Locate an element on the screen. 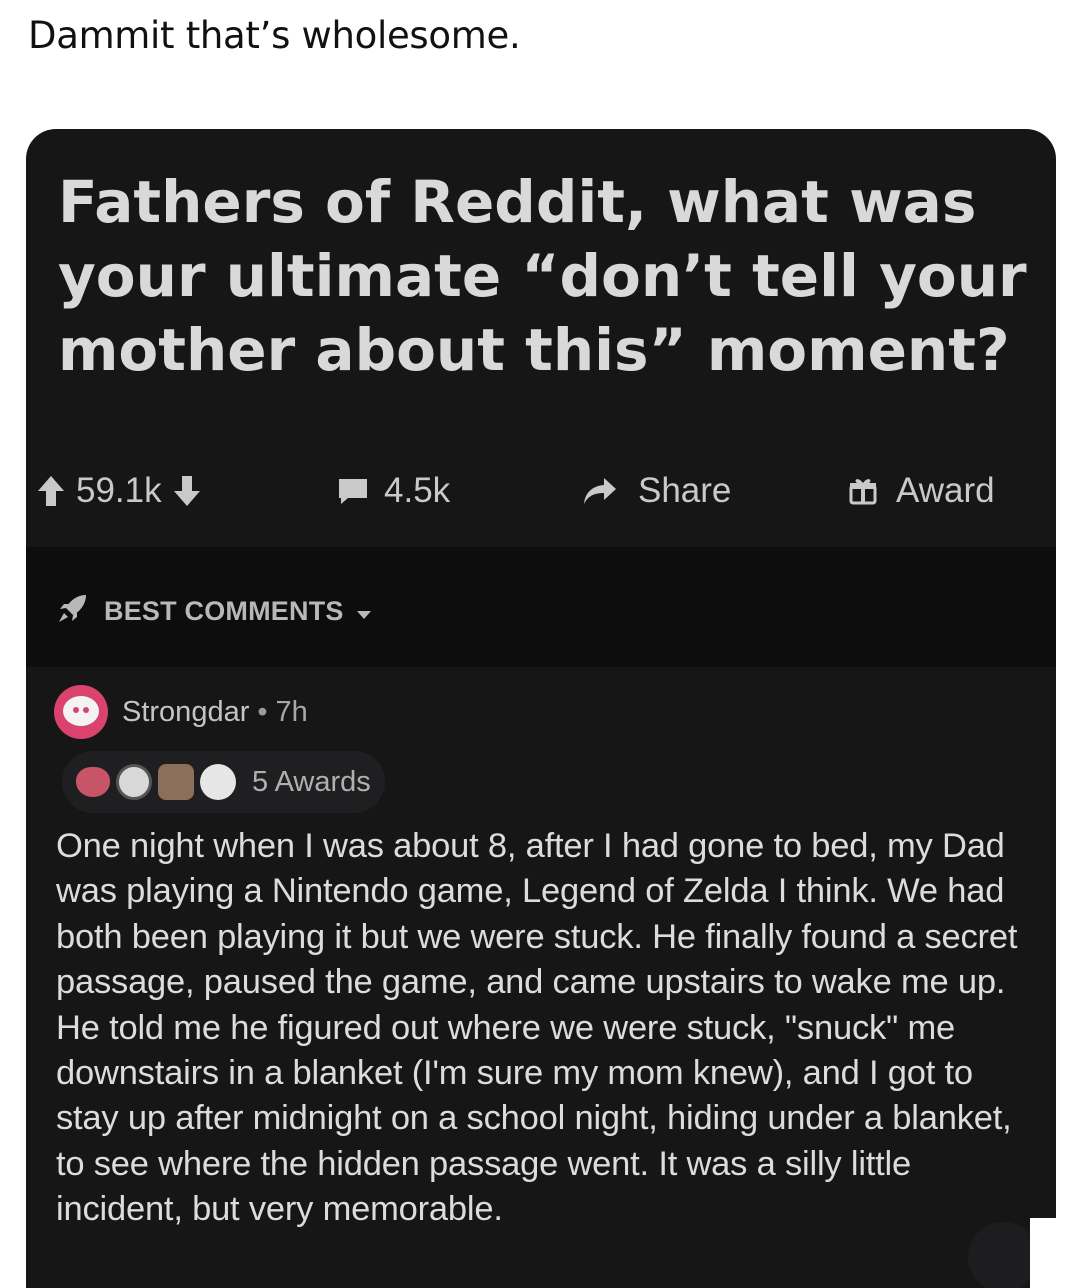 The image size is (1079, 1288). heart-award-icon is located at coordinates (93, 782).